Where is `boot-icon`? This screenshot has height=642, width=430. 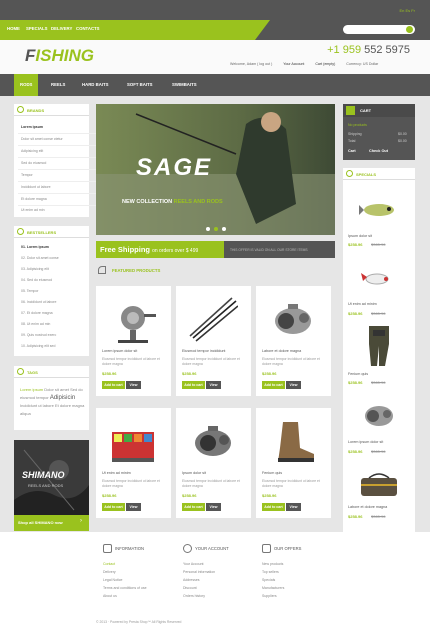
boot-icon is located at coordinates (296, 442).